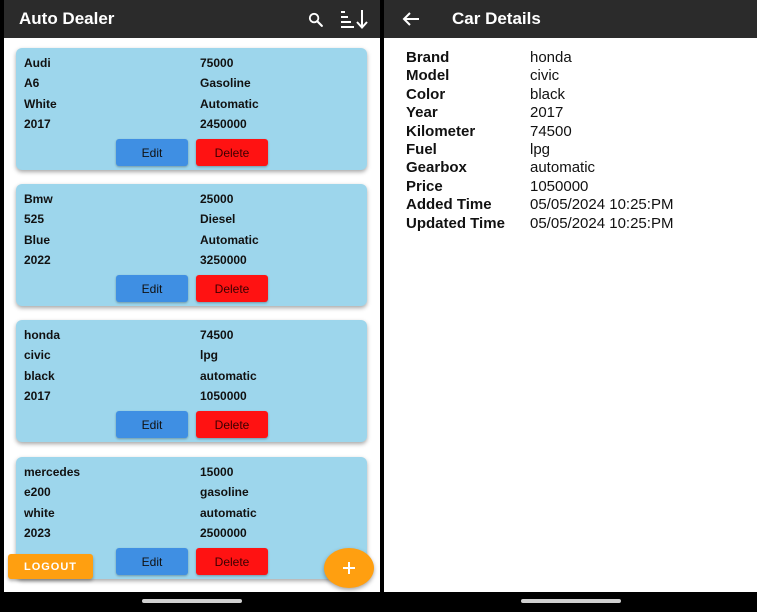 This screenshot has height=612, width=757. Describe the element at coordinates (218, 219) in the screenshot. I see `car-fuel: Diesel` at that location.